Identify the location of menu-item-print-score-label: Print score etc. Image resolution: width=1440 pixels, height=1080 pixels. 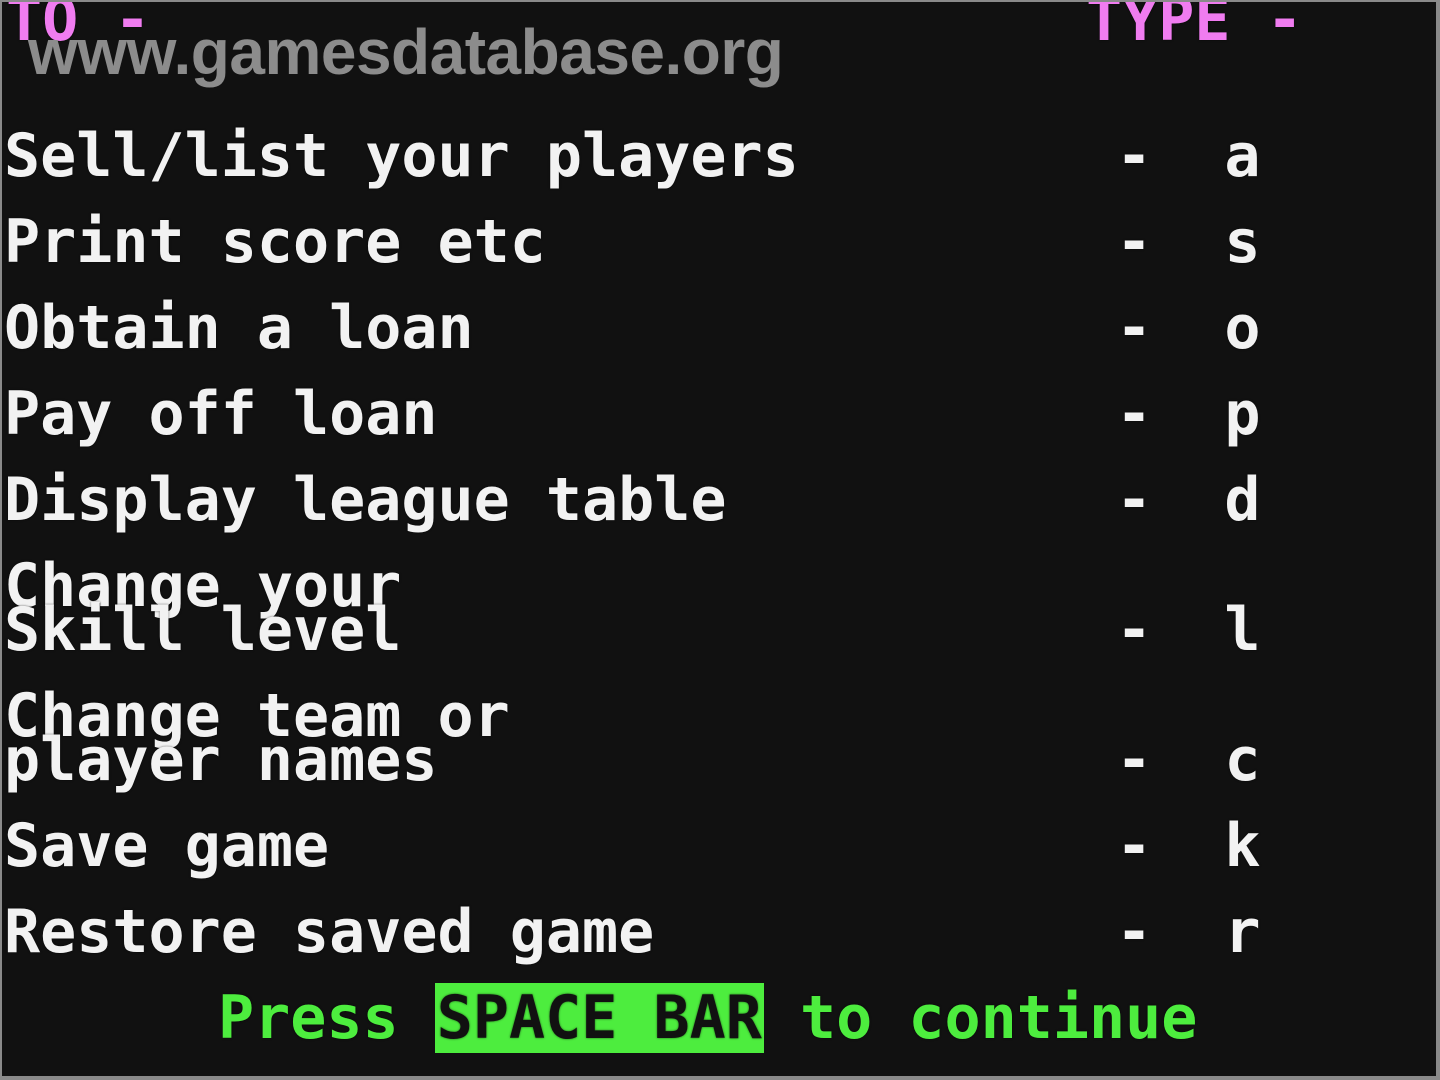
(275, 242).